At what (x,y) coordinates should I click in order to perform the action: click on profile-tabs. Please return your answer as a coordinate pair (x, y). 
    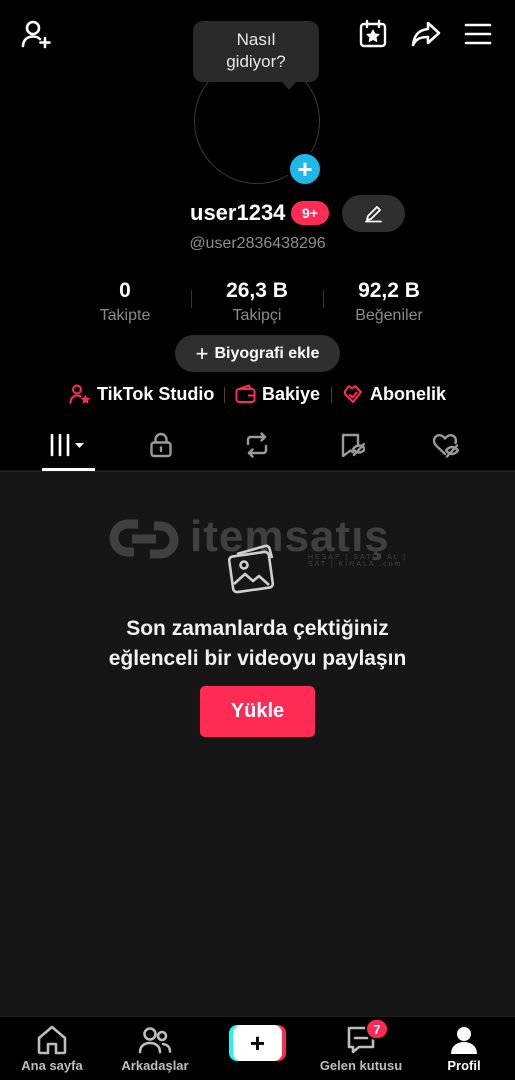
    Looking at the image, I should click on (257, 447).